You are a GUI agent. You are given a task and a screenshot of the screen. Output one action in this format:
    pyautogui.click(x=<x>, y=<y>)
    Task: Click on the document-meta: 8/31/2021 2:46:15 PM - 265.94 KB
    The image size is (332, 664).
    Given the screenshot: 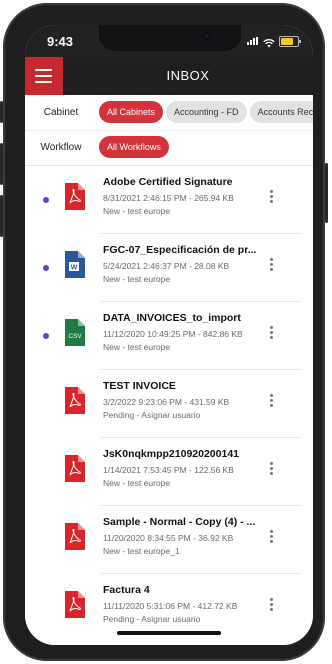 What is the action you would take?
    pyautogui.click(x=168, y=198)
    